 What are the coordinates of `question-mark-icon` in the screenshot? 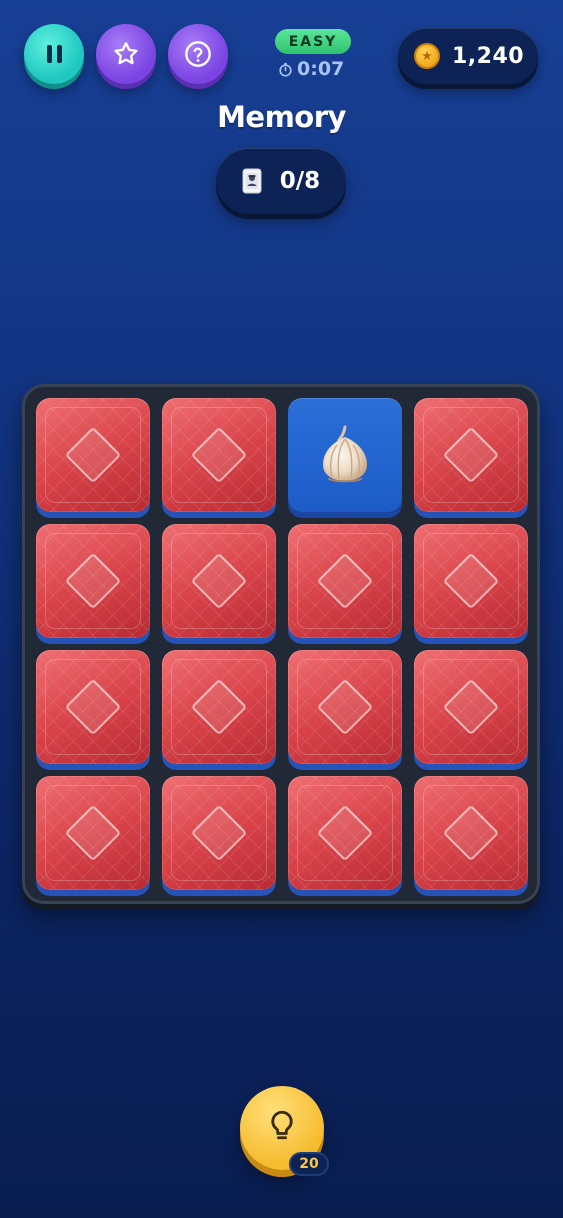 It's located at (198, 54).